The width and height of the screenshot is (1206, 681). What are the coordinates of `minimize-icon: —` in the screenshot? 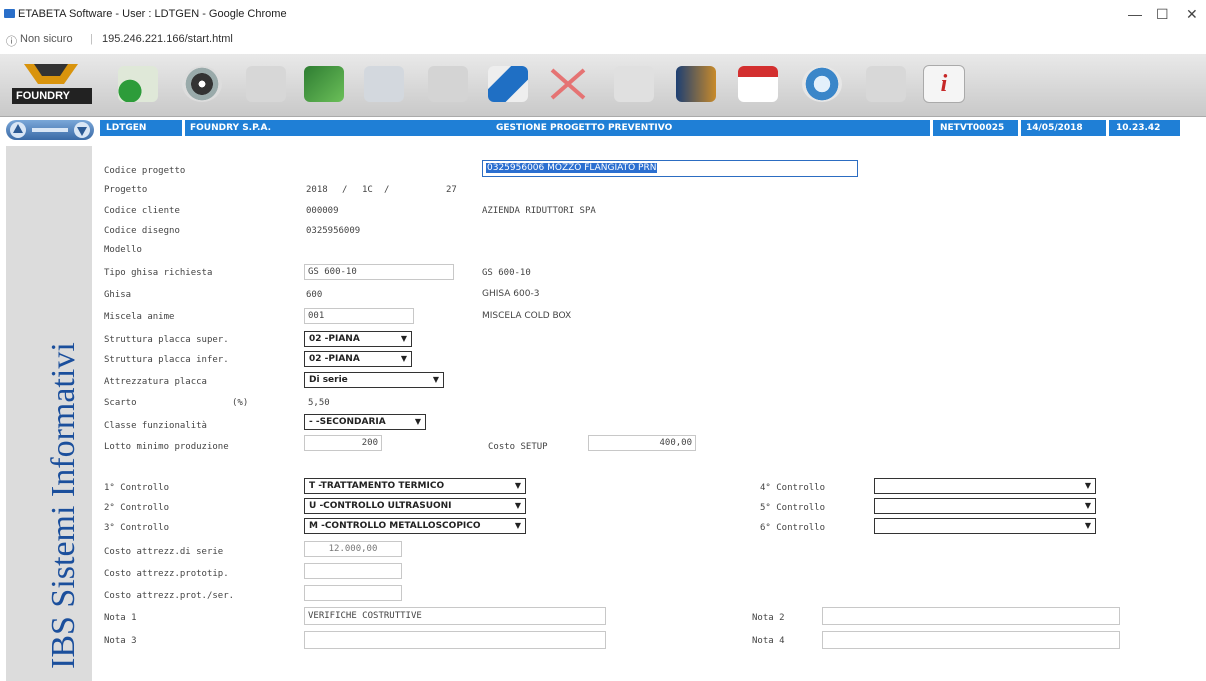 It's located at (1135, 14).